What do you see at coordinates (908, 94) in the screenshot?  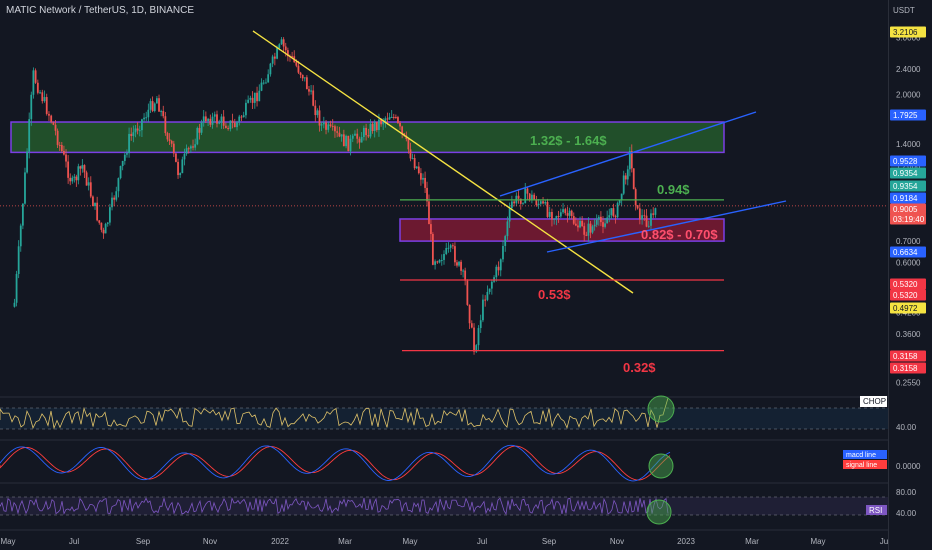 I see `y-tick-label: 2.0000` at bounding box center [908, 94].